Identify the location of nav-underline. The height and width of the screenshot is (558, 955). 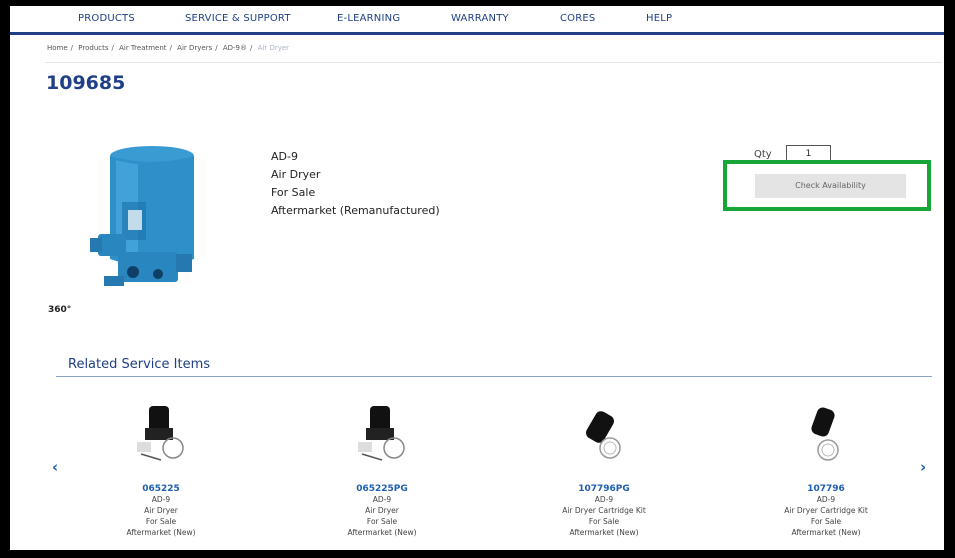
(477, 33).